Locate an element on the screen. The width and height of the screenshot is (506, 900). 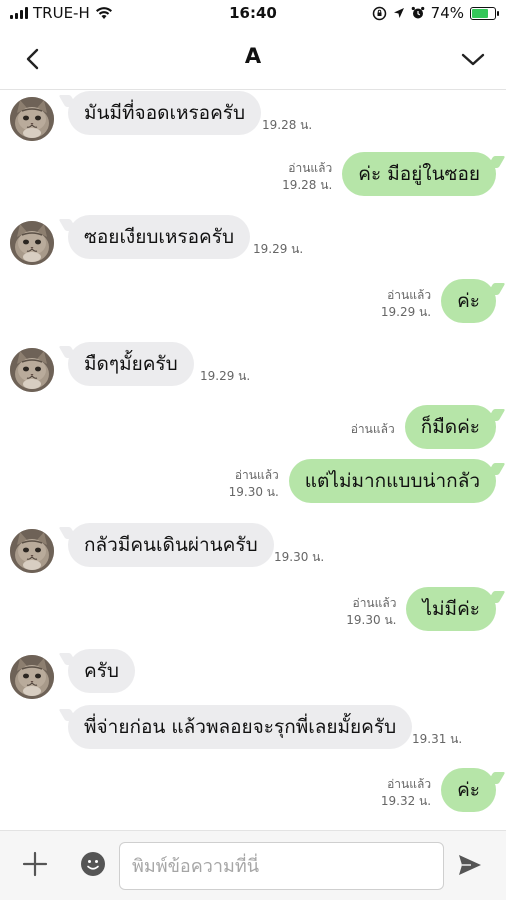
alarm-icon is located at coordinates (417, 12).